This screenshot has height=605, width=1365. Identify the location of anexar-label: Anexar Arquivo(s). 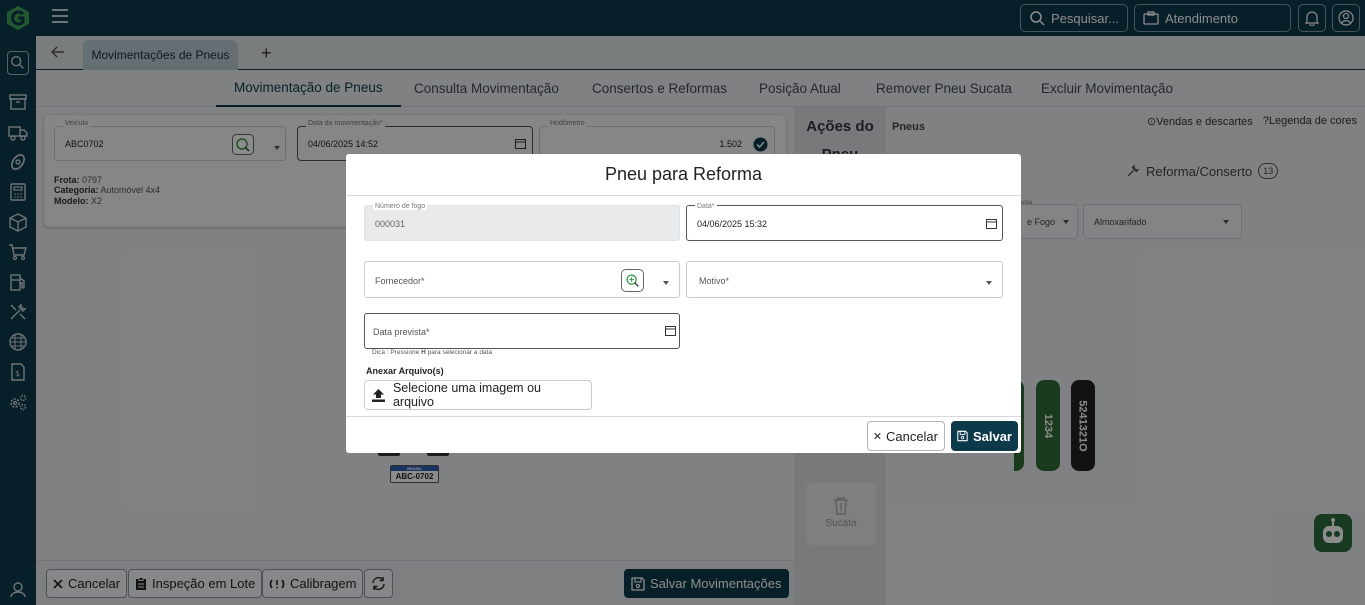
(405, 371).